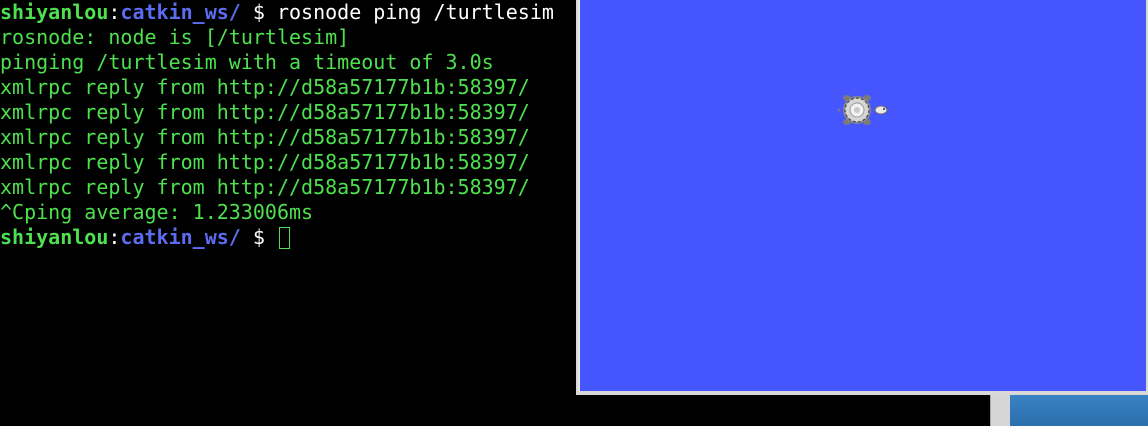  What do you see at coordinates (415, 12) in the screenshot?
I see `command-text: rosnode ping /turtlesim` at bounding box center [415, 12].